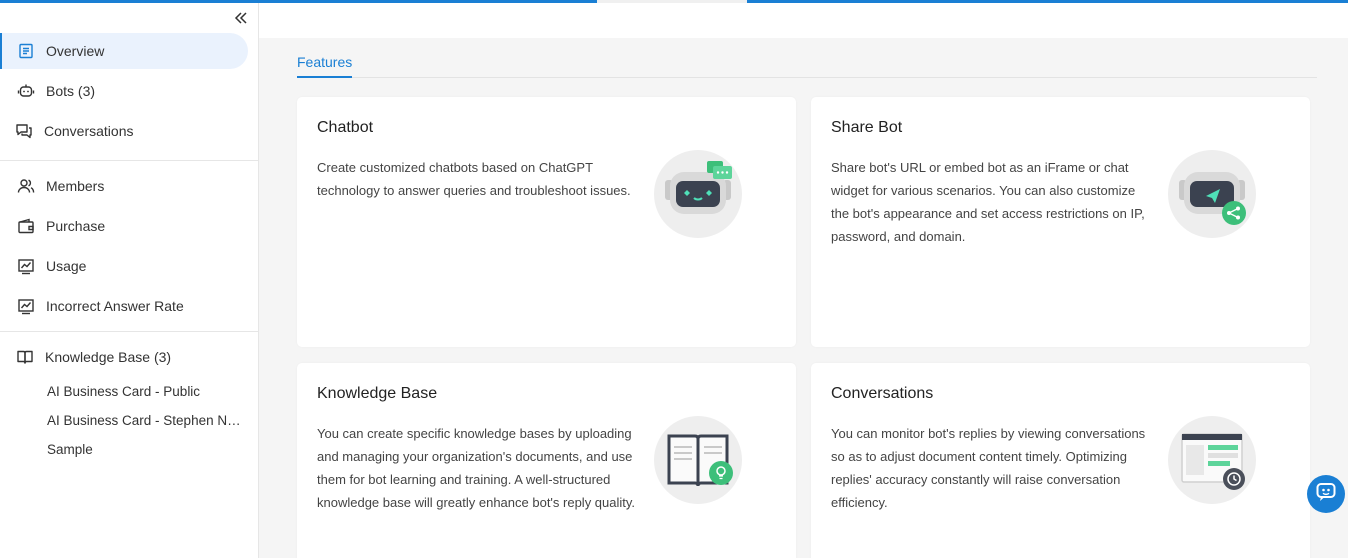 This screenshot has height=558, width=1348. Describe the element at coordinates (24, 131) in the screenshot. I see `chat-bubbles-icon` at that location.